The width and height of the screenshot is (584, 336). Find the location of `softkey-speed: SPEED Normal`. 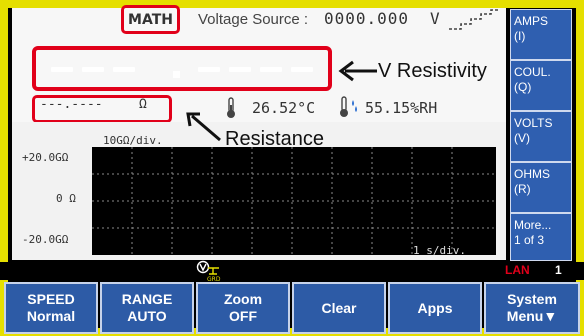

softkey-speed: SPEED Normal is located at coordinates (51, 308).